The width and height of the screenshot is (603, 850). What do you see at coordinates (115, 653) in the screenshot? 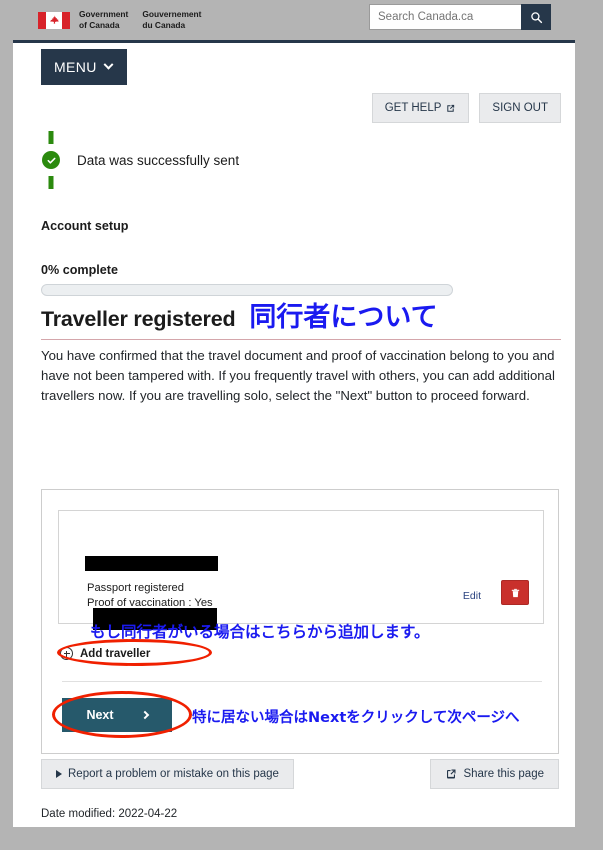
I see `add-traveller-label: Add traveller` at bounding box center [115, 653].